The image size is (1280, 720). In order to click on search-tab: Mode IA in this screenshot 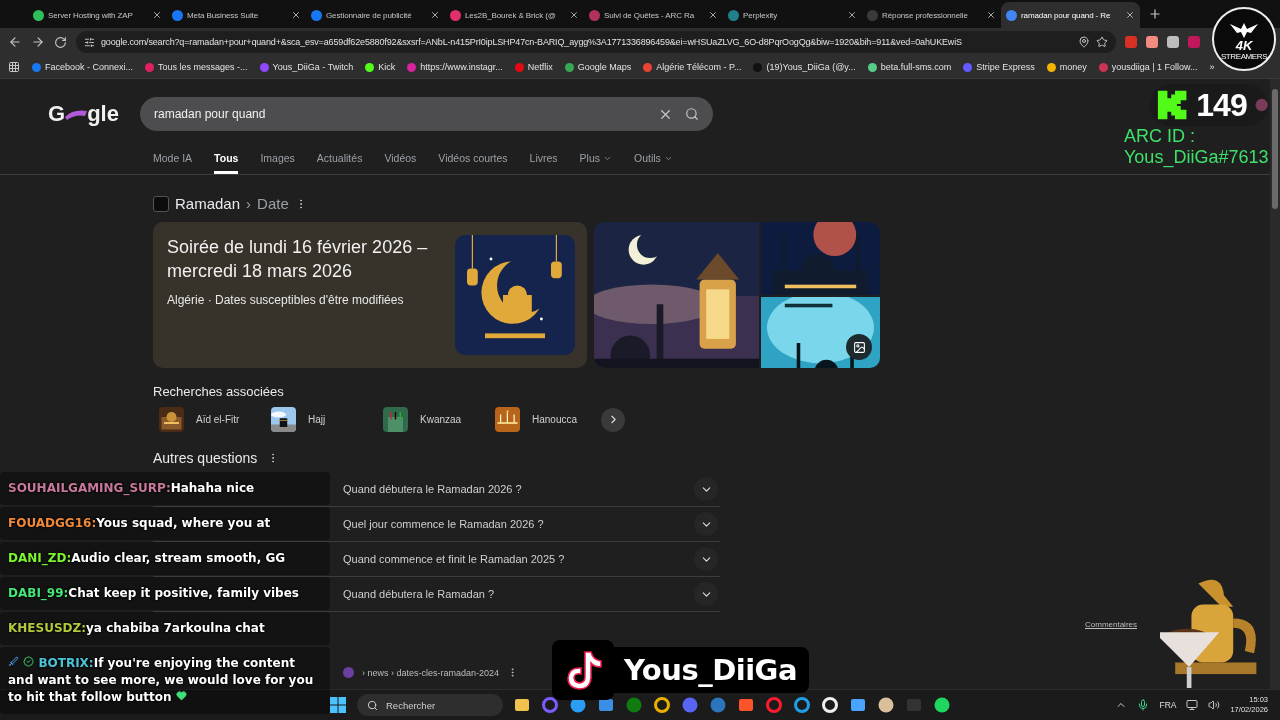, I will do `click(173, 160)`.